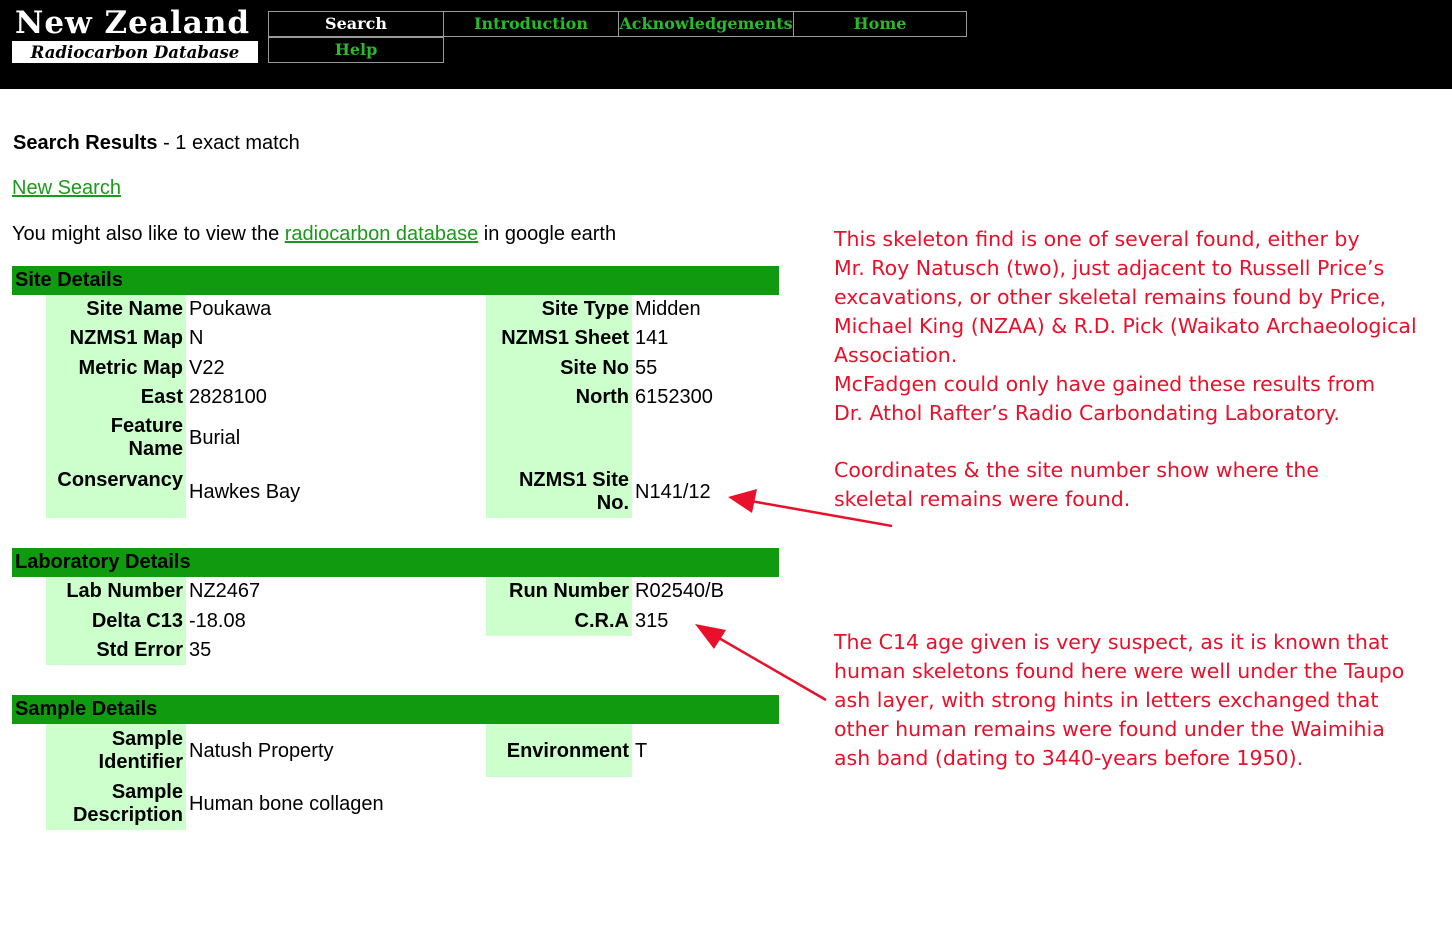 The height and width of the screenshot is (928, 1452). Describe the element at coordinates (710, 636) in the screenshot. I see `arrow-head-cra` at that location.